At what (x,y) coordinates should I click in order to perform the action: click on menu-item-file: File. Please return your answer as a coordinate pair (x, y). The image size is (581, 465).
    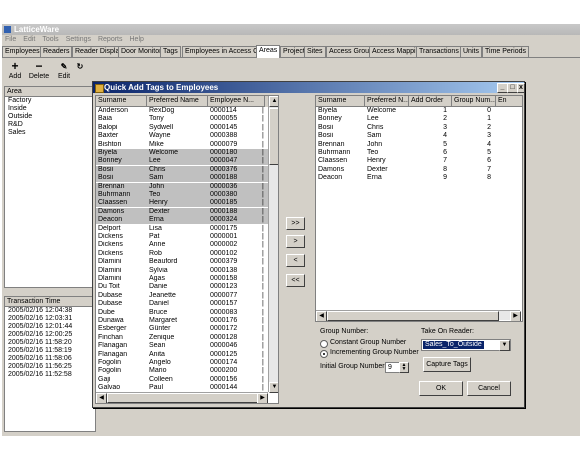
    Looking at the image, I should click on (10, 39).